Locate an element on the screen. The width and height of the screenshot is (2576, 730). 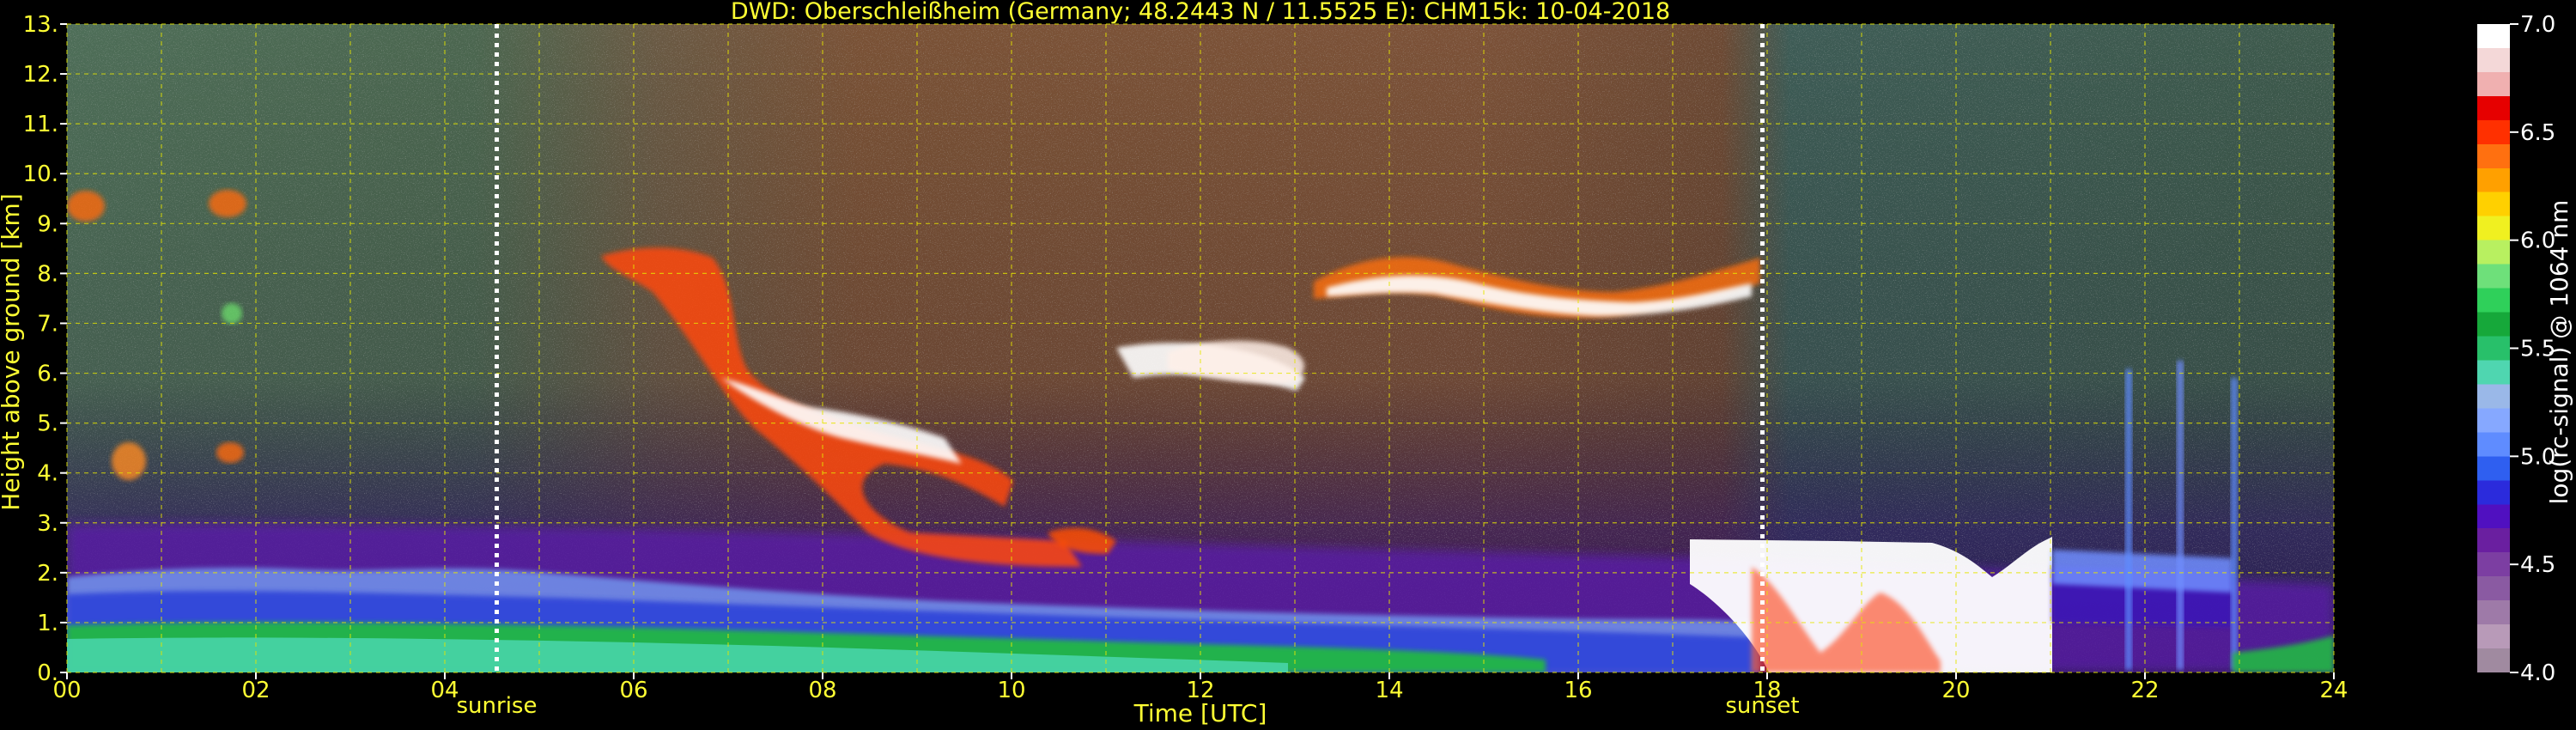
x-tick-label: 20 is located at coordinates (1955, 690).